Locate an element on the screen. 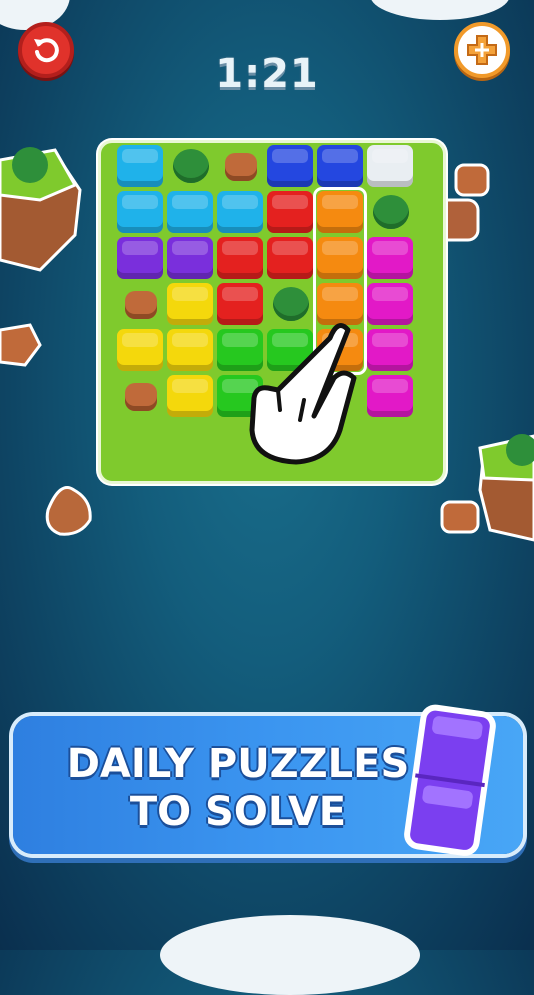 The image size is (534, 995). cloud-top-right is located at coordinates (440, 10).